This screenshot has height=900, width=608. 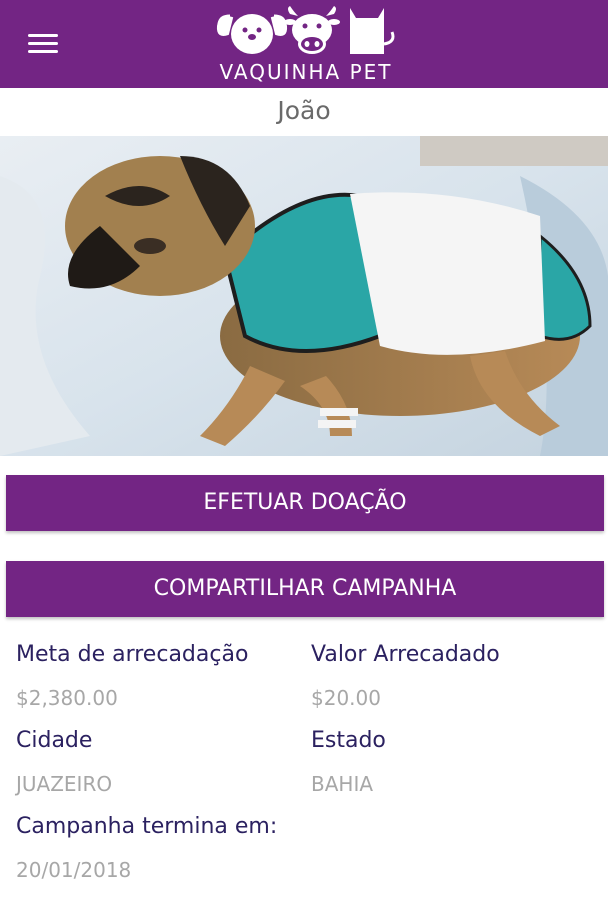 I want to click on campaign-end-label: Campanha termina em:, so click(x=147, y=826).